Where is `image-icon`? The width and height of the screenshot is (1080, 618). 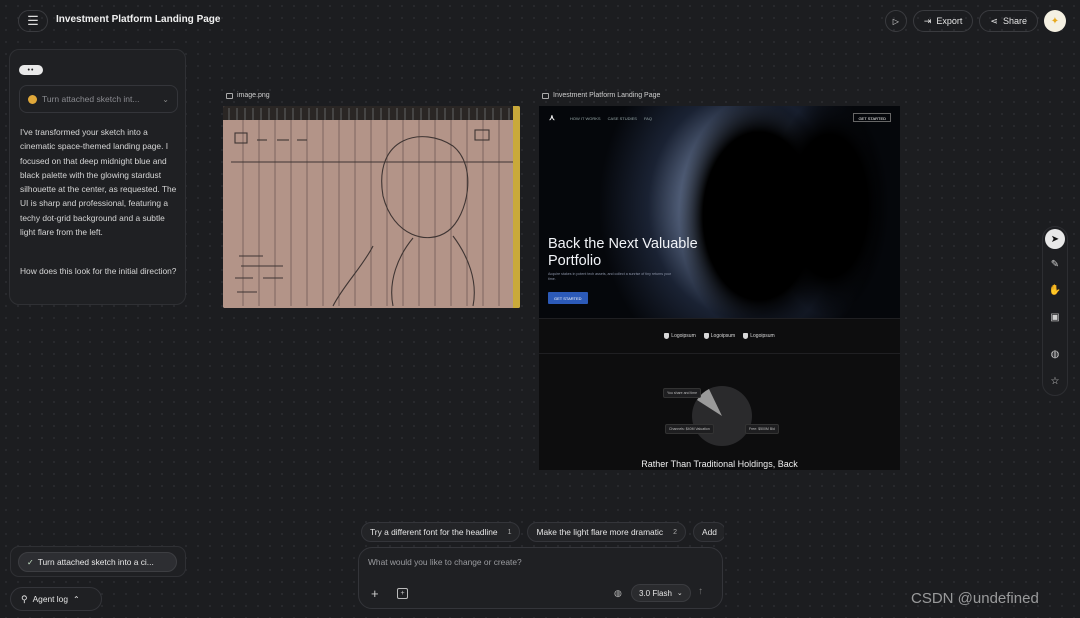
image-icon is located at coordinates (229, 95).